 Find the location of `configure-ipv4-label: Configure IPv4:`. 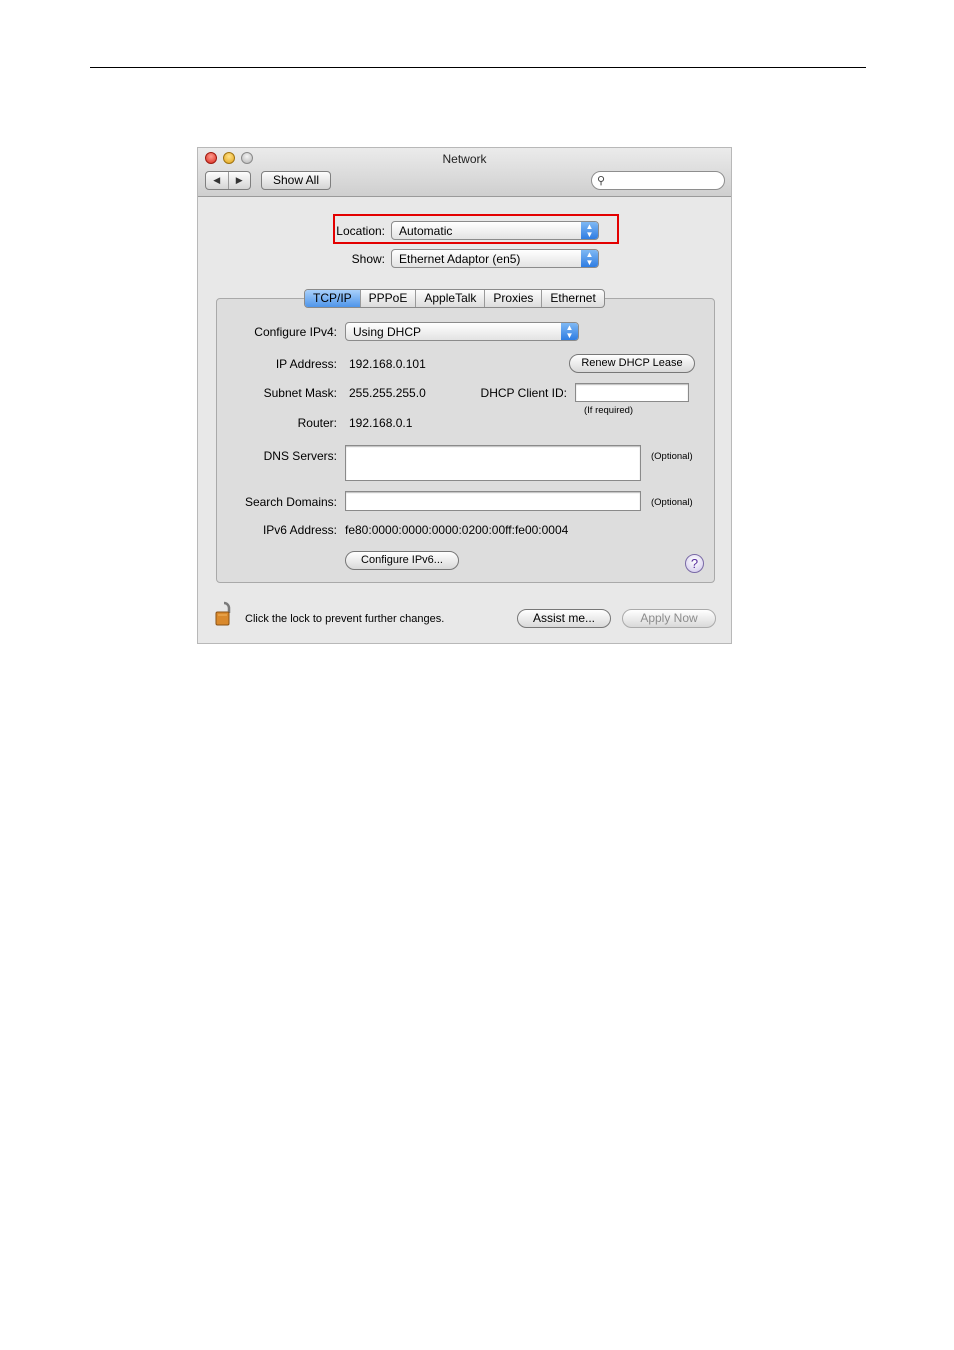

configure-ipv4-label: Configure IPv4: is located at coordinates (295, 332).